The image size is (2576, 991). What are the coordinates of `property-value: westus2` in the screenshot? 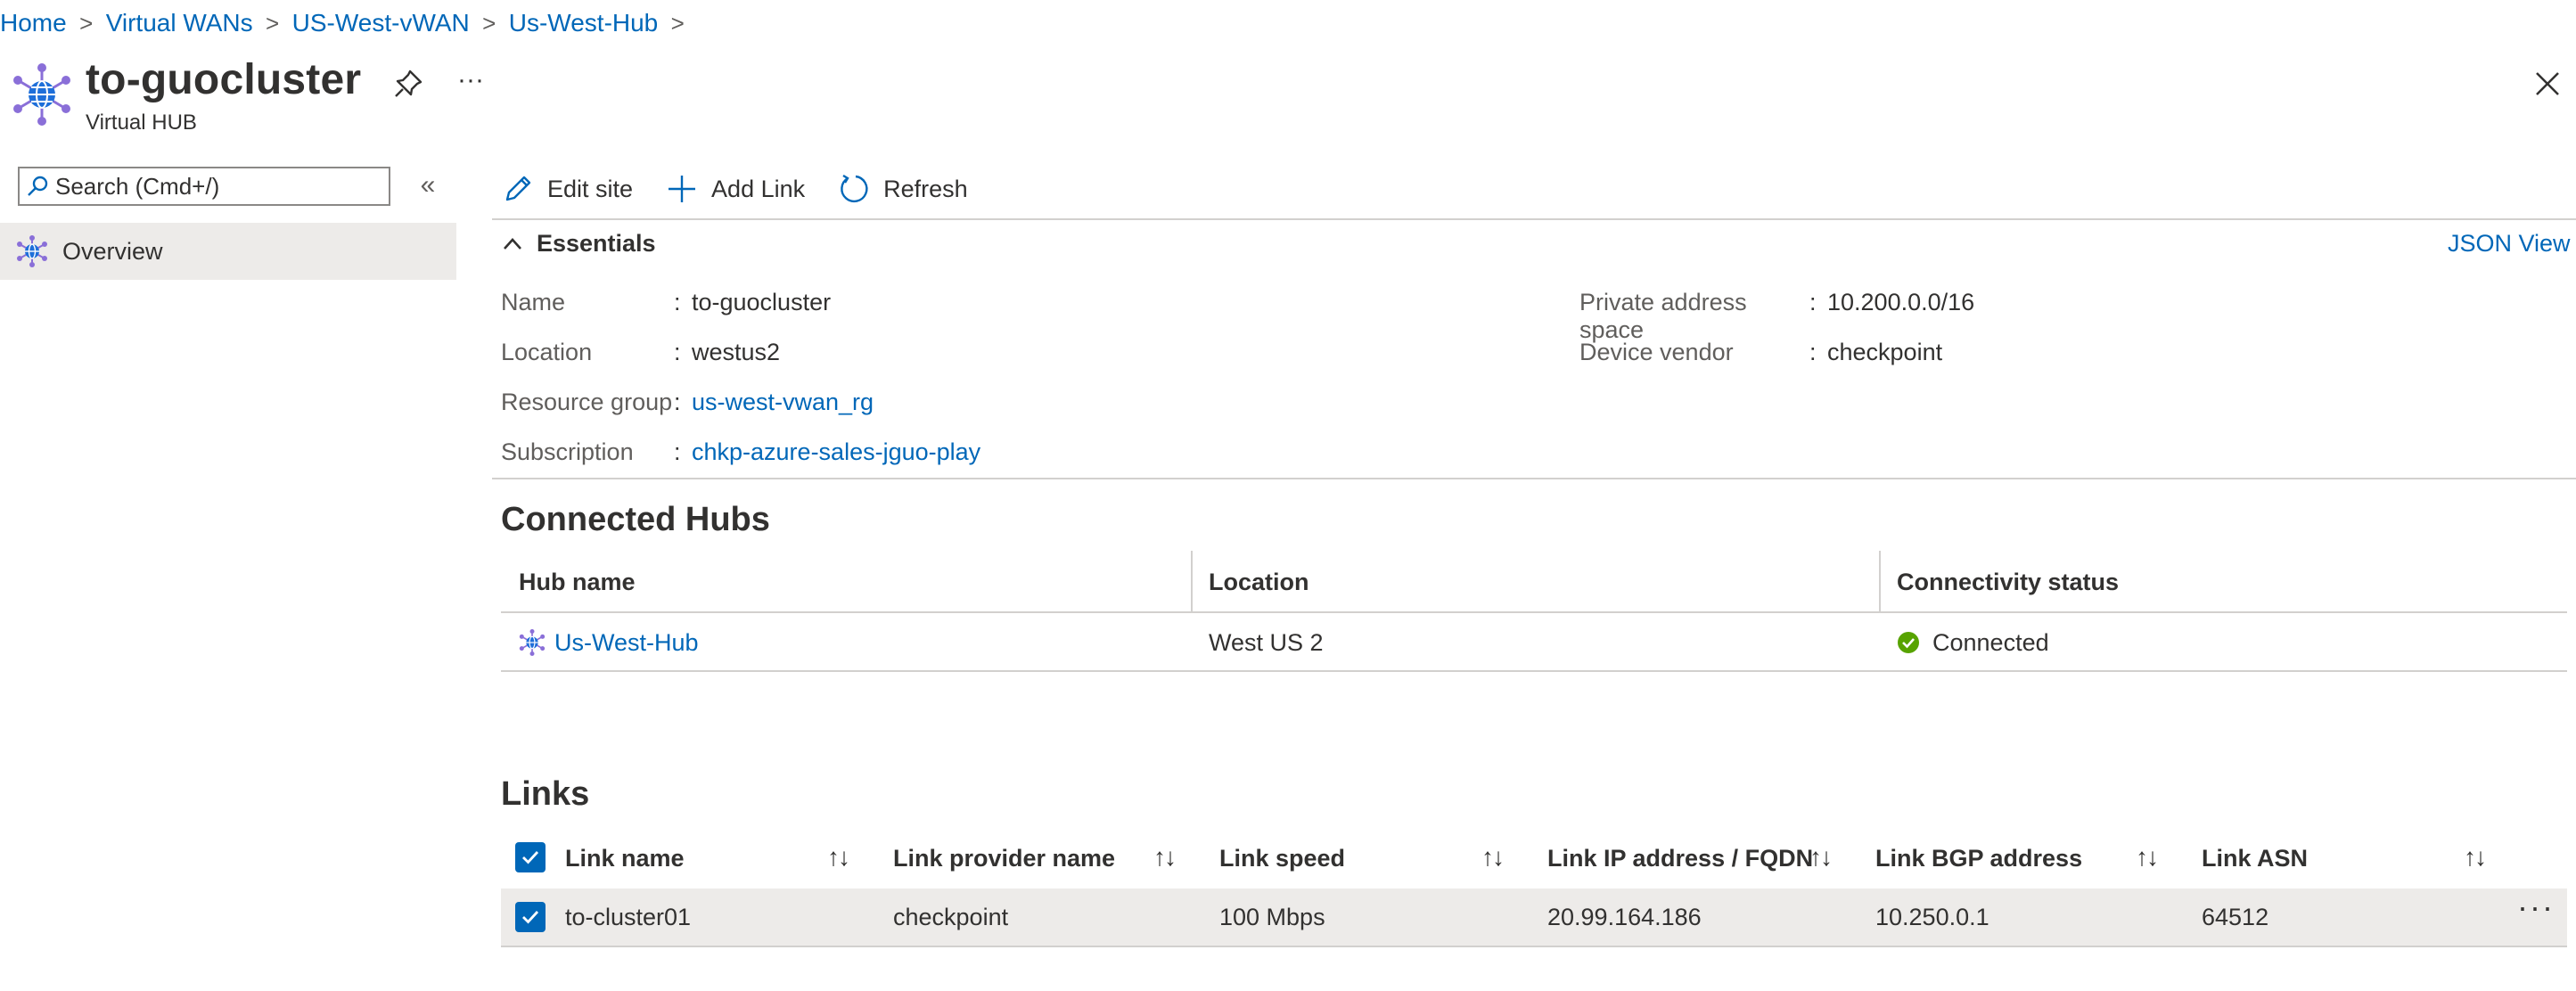 It's located at (736, 352).